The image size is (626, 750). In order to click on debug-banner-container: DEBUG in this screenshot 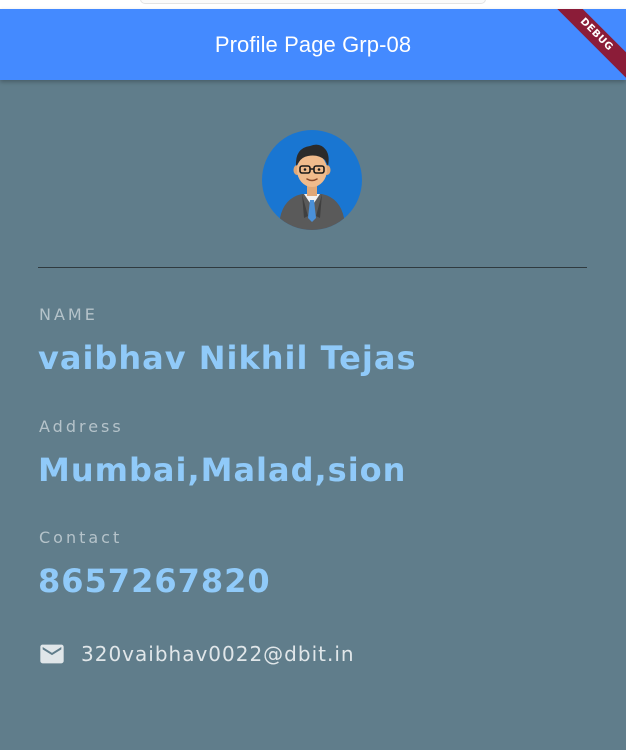, I will do `click(586, 49)`.